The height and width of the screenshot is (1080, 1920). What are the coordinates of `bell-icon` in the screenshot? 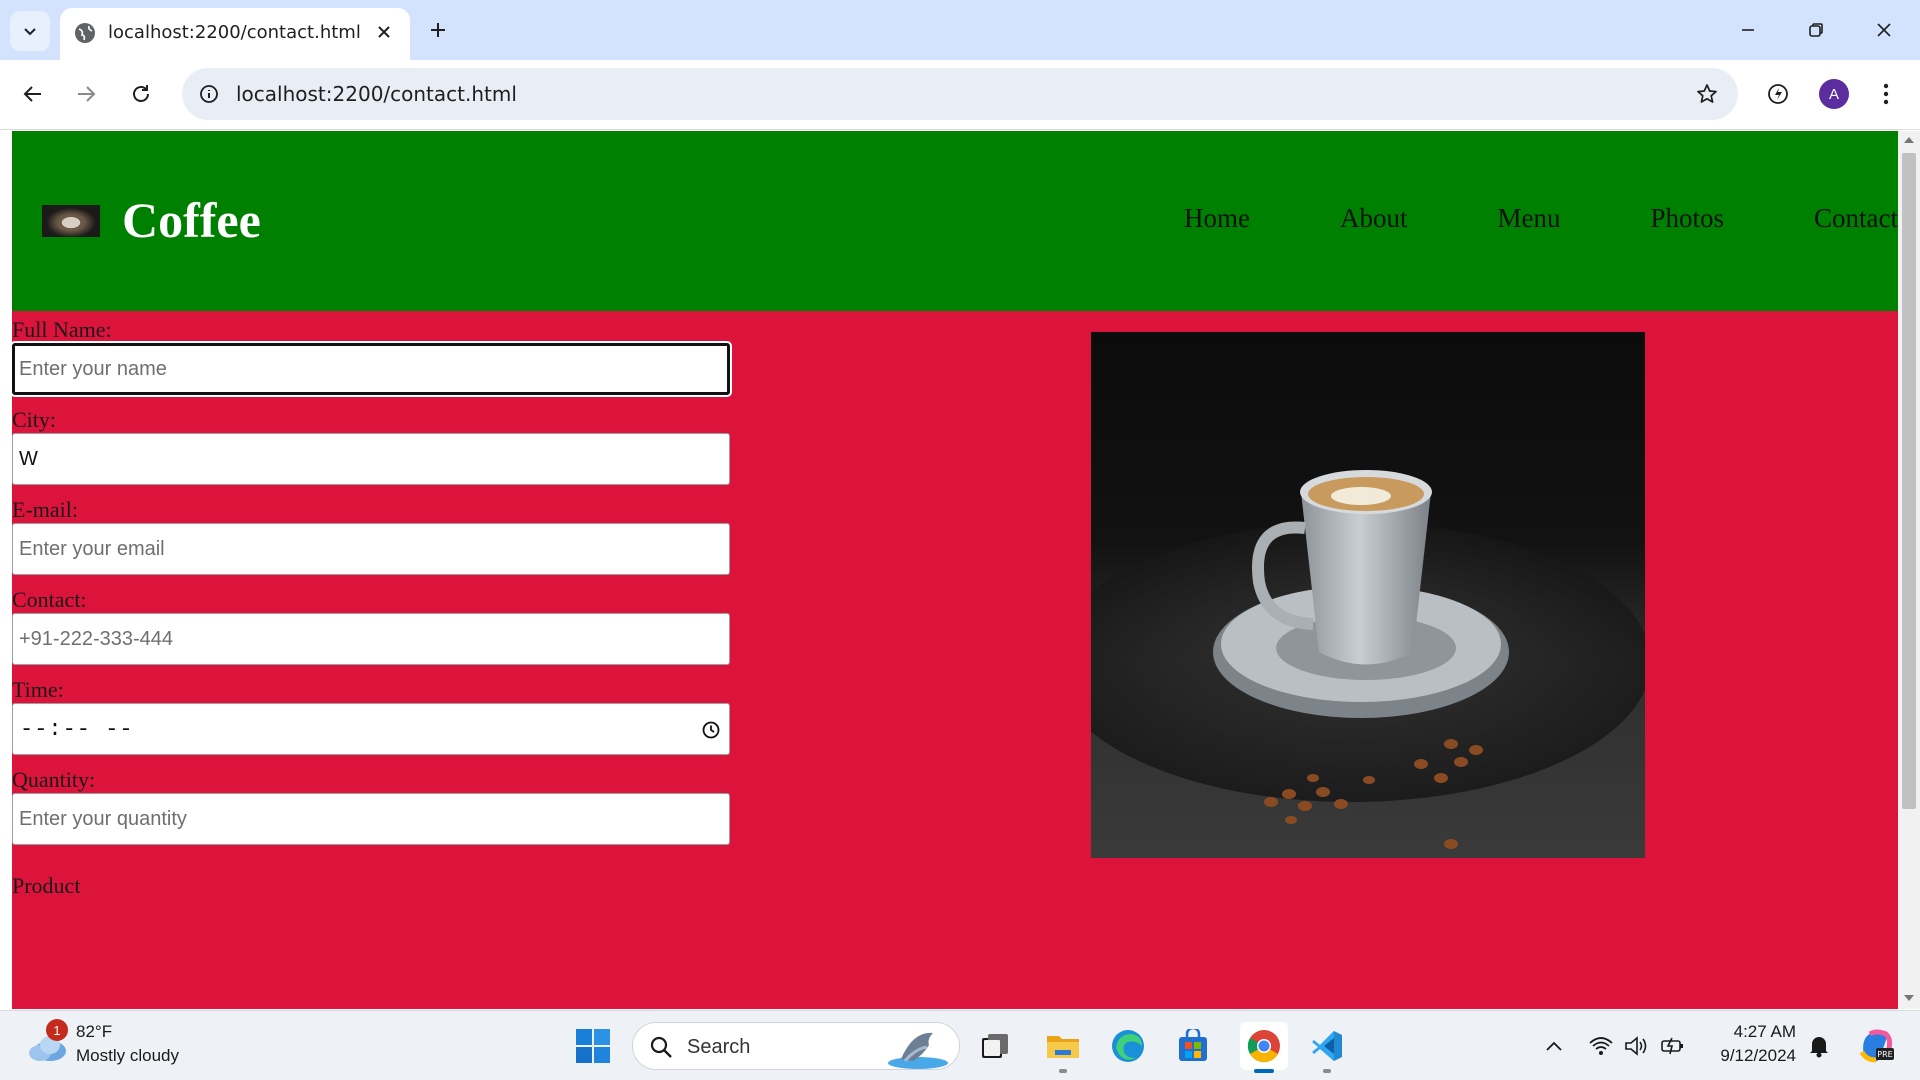 It's located at (1819, 1047).